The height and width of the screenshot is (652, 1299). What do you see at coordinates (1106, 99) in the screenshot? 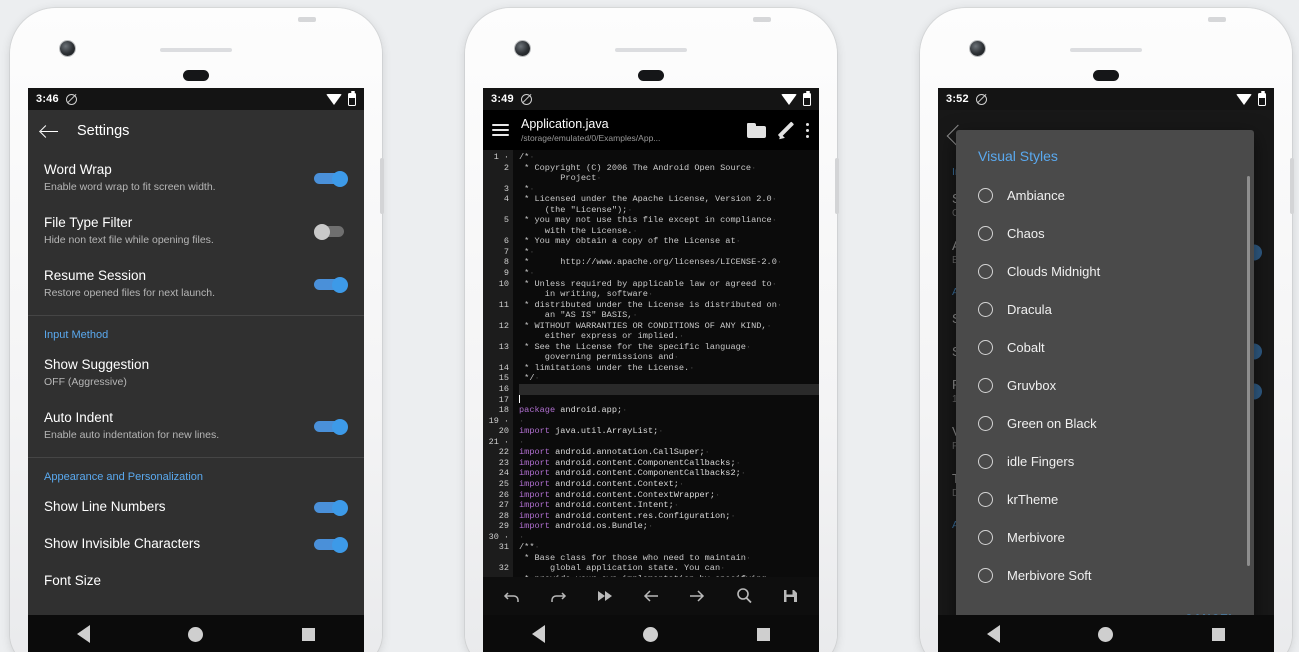
I see `status-bar: 3:52` at bounding box center [1106, 99].